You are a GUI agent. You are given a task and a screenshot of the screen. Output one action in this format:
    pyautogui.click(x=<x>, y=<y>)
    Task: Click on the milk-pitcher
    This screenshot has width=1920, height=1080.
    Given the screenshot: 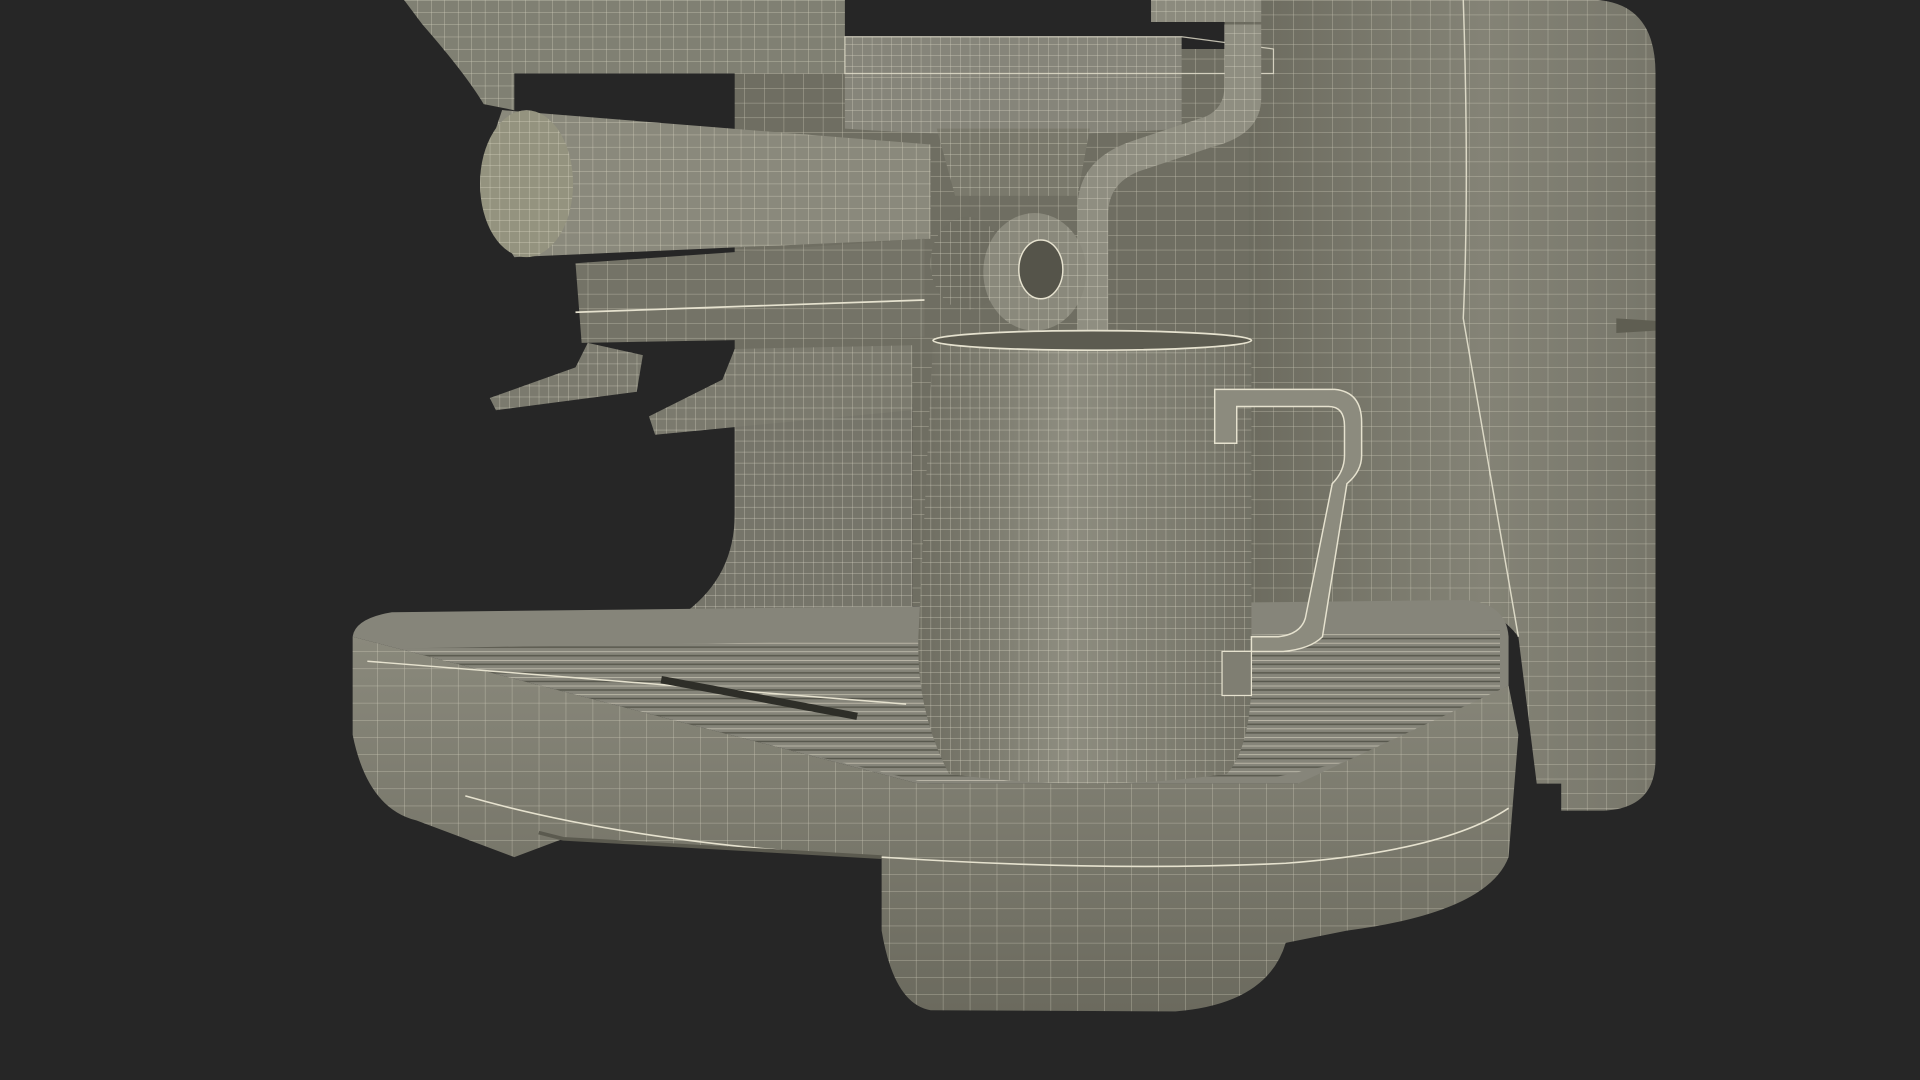 What is the action you would take?
    pyautogui.click(x=1085, y=556)
    